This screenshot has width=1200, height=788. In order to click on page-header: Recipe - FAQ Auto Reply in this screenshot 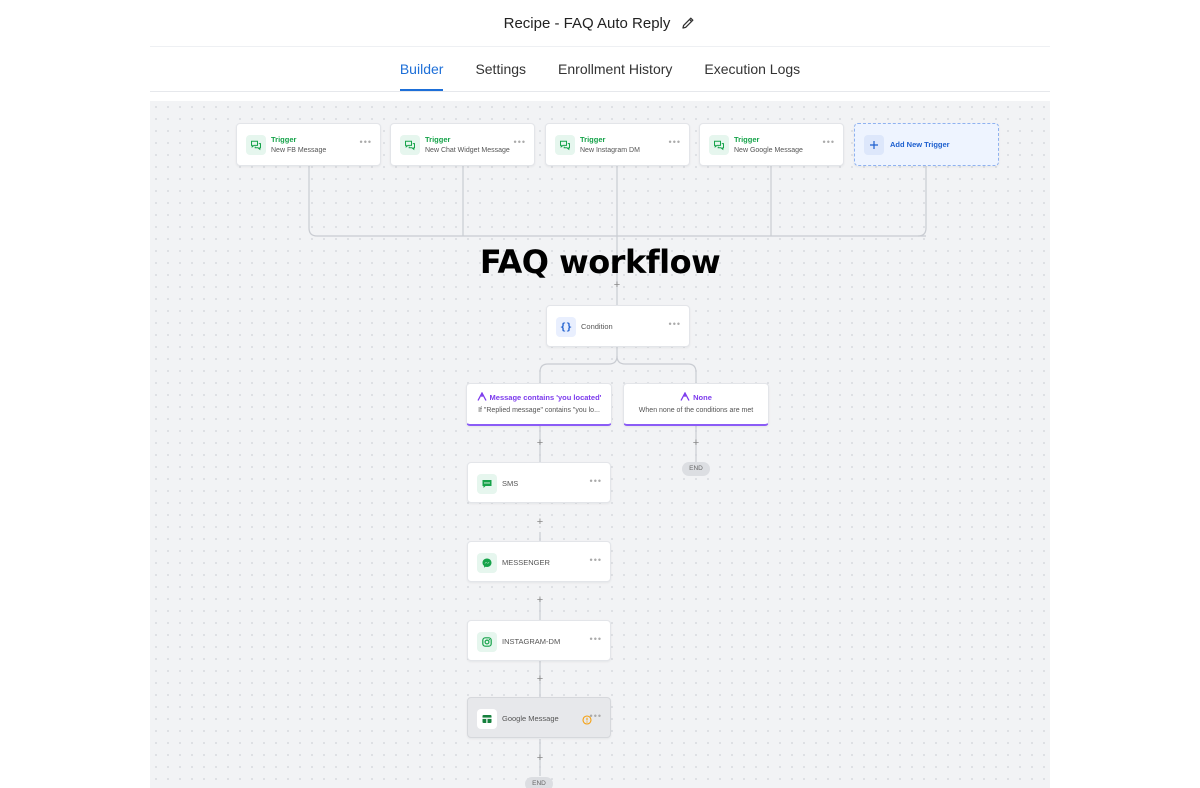, I will do `click(600, 23)`.